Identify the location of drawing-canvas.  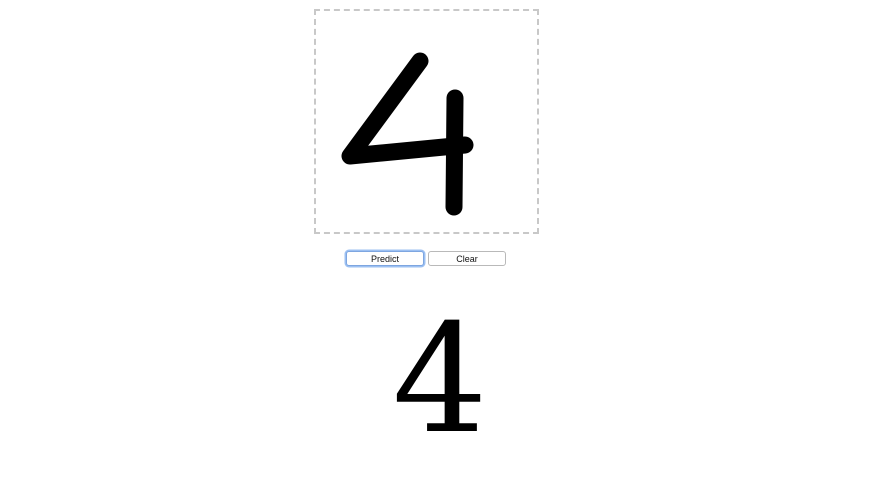
(426, 121).